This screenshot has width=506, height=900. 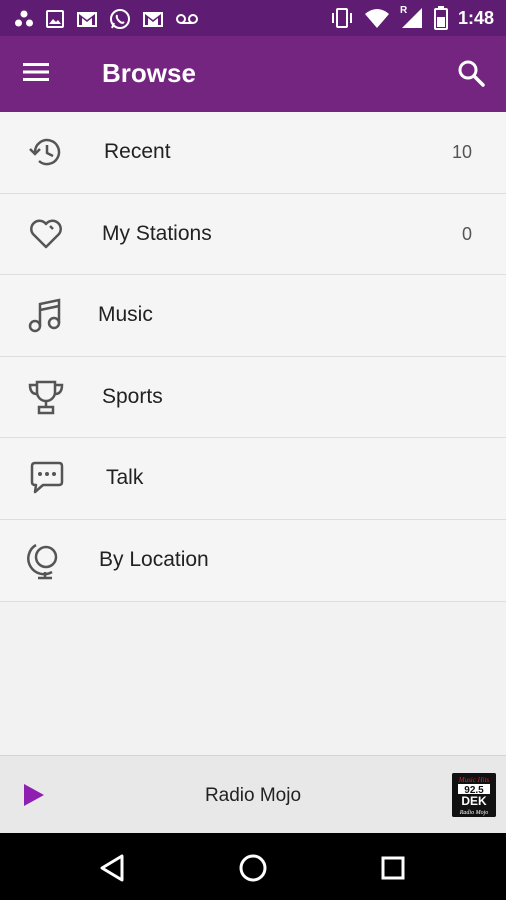 I want to click on mail-icon, so click(x=153, y=19).